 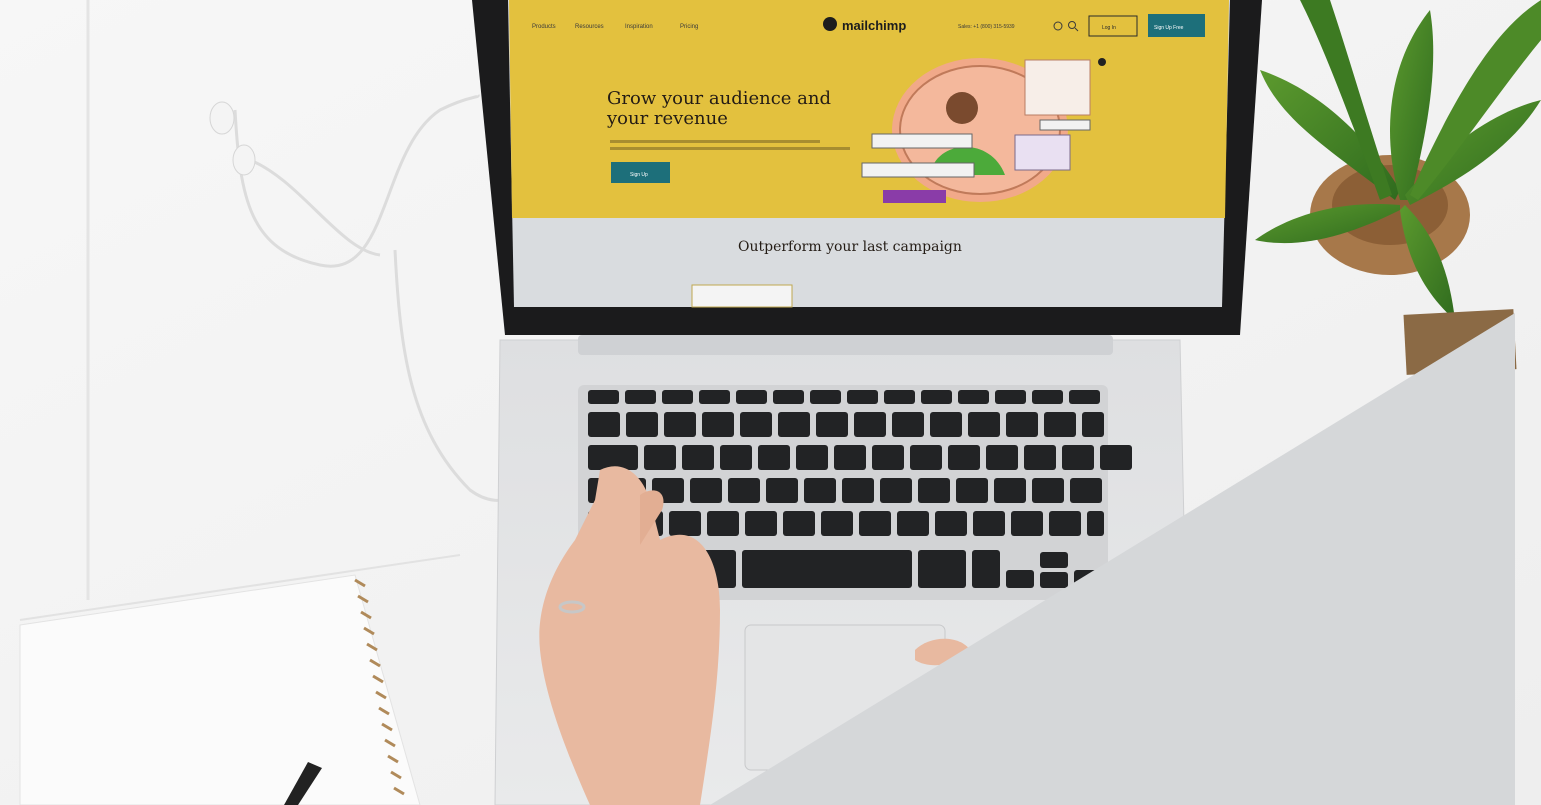 I want to click on nav-item-pricing: Pricing, so click(x=689, y=27).